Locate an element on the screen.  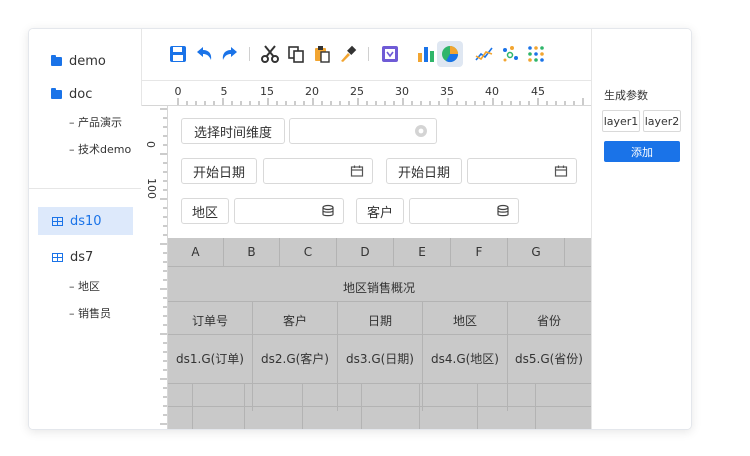
copy-icon is located at coordinates (296, 54).